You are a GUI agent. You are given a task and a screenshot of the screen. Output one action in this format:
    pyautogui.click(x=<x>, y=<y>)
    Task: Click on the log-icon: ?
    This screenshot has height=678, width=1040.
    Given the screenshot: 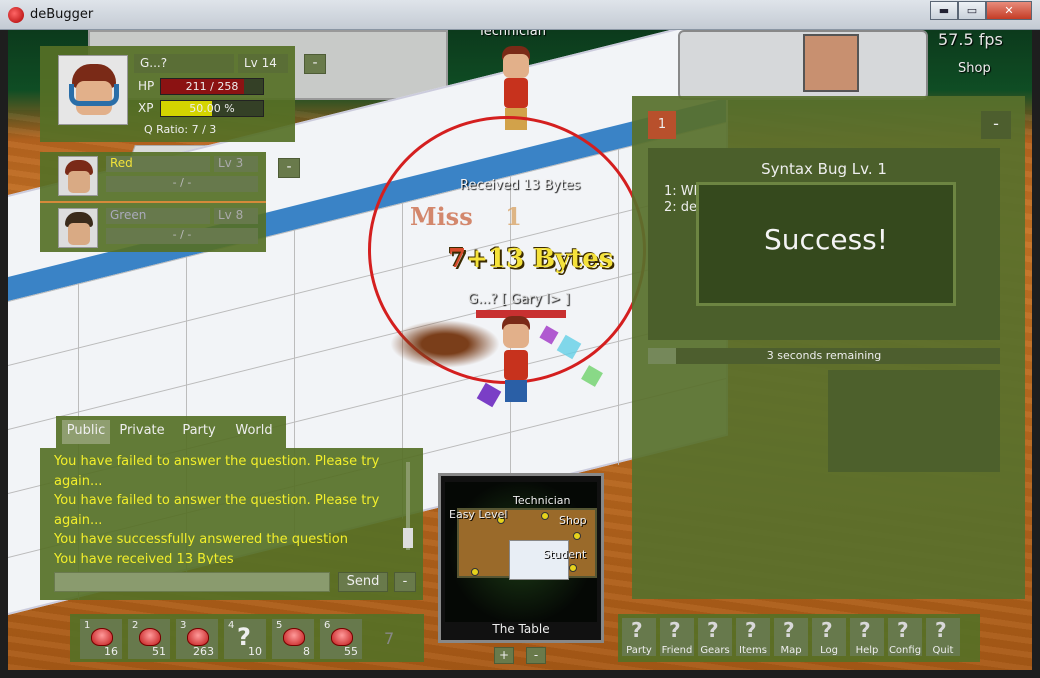 What is the action you would take?
    pyautogui.click(x=827, y=630)
    